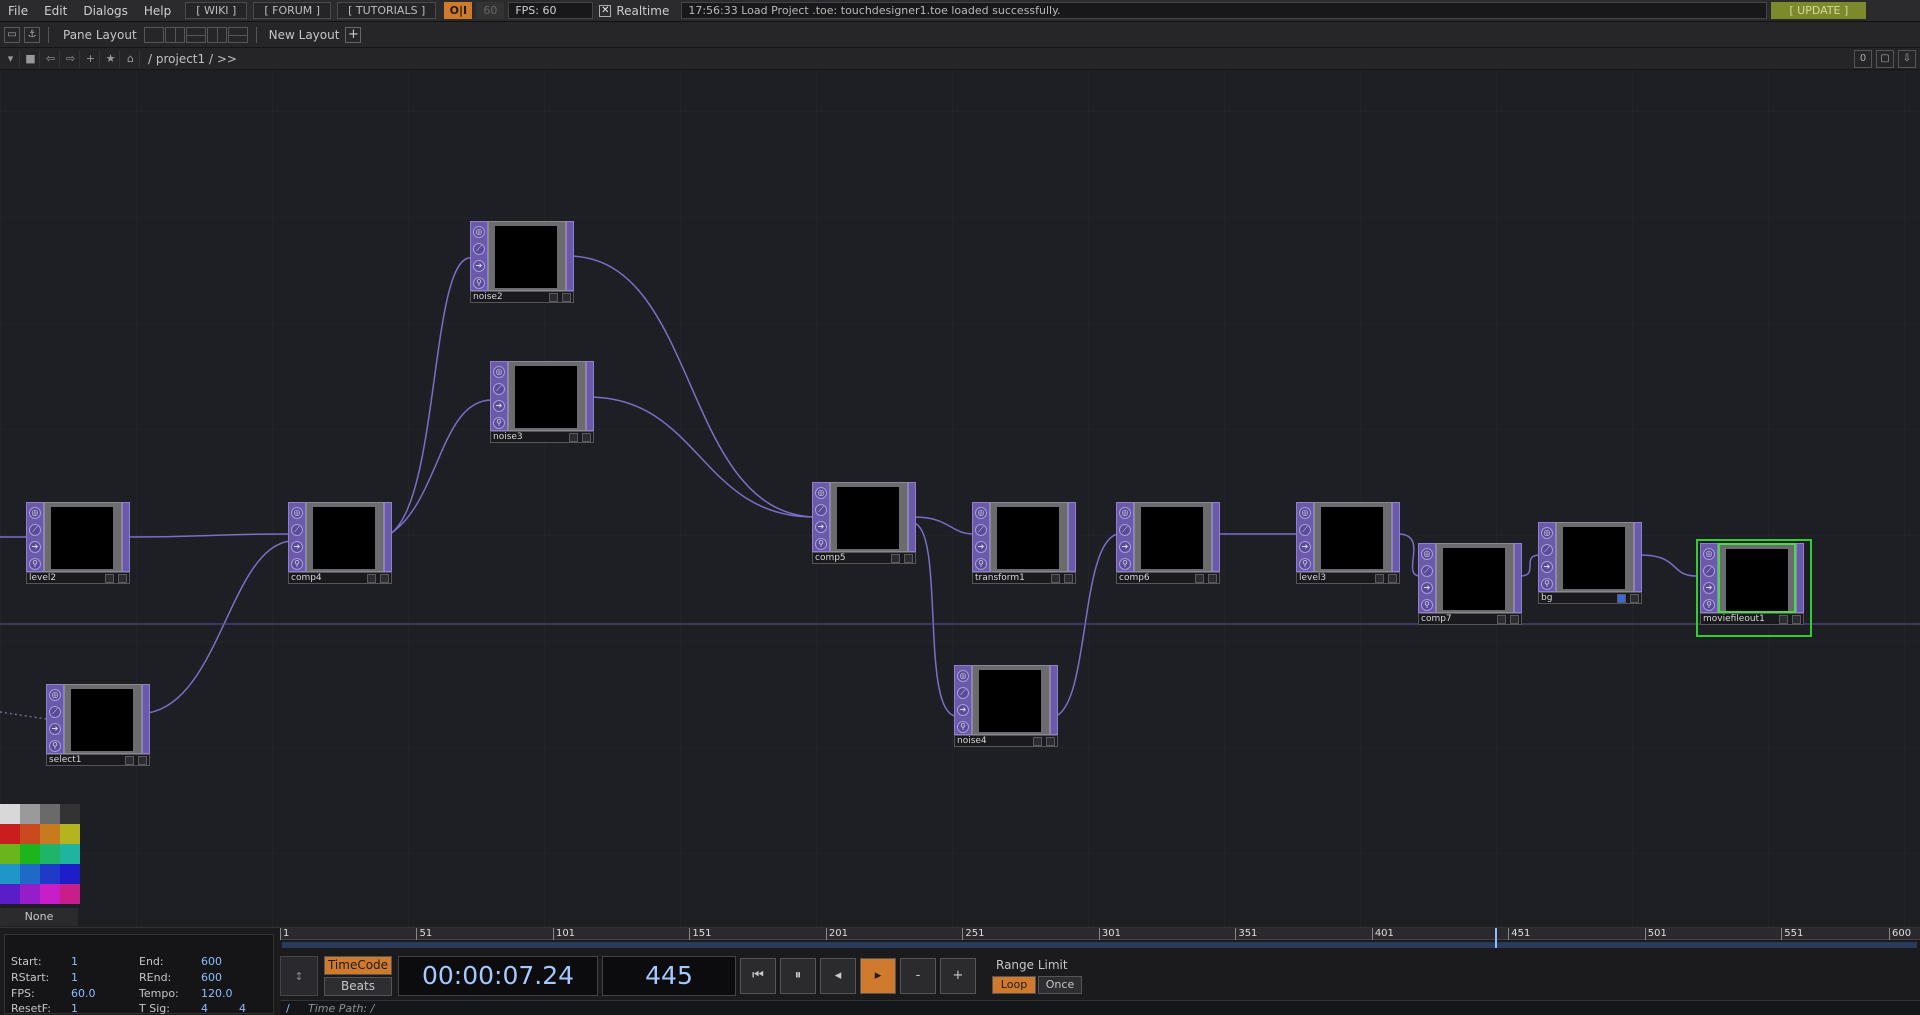  I want to click on tsig-numerator: 4, so click(204, 1008).